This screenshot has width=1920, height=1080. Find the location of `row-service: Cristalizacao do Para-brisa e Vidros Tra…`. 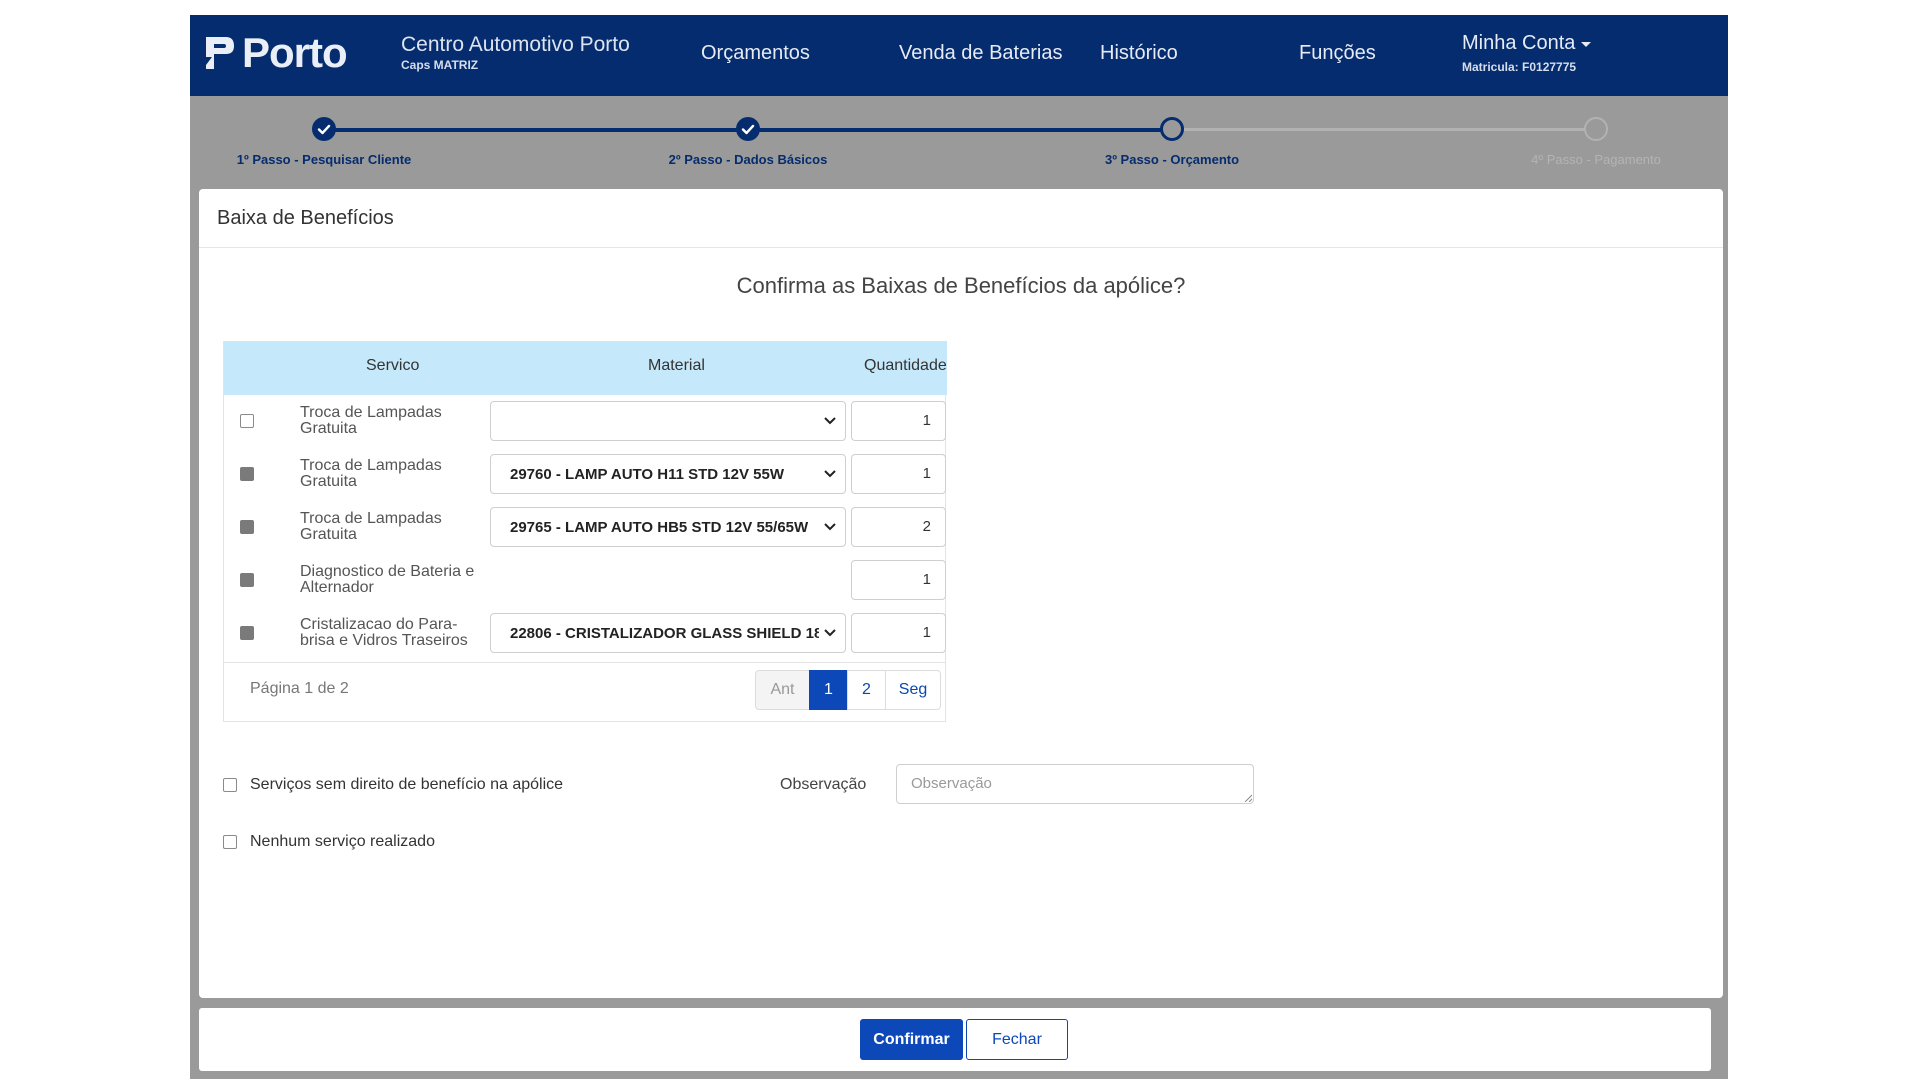

row-service: Cristalizacao do Para-brisa e Vidros Tra… is located at coordinates (384, 632).